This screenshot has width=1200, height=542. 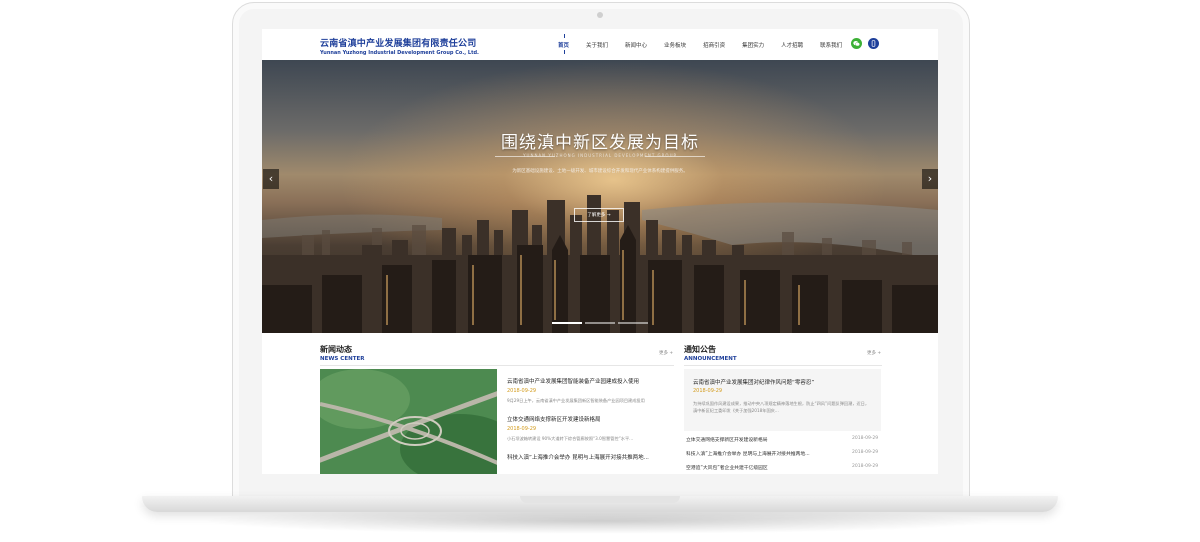 I want to click on announcement-item: 科技入滇”上海推介会举办 昆明与上海展开对接共推两地... 2018-09-29, so click(x=783, y=455).